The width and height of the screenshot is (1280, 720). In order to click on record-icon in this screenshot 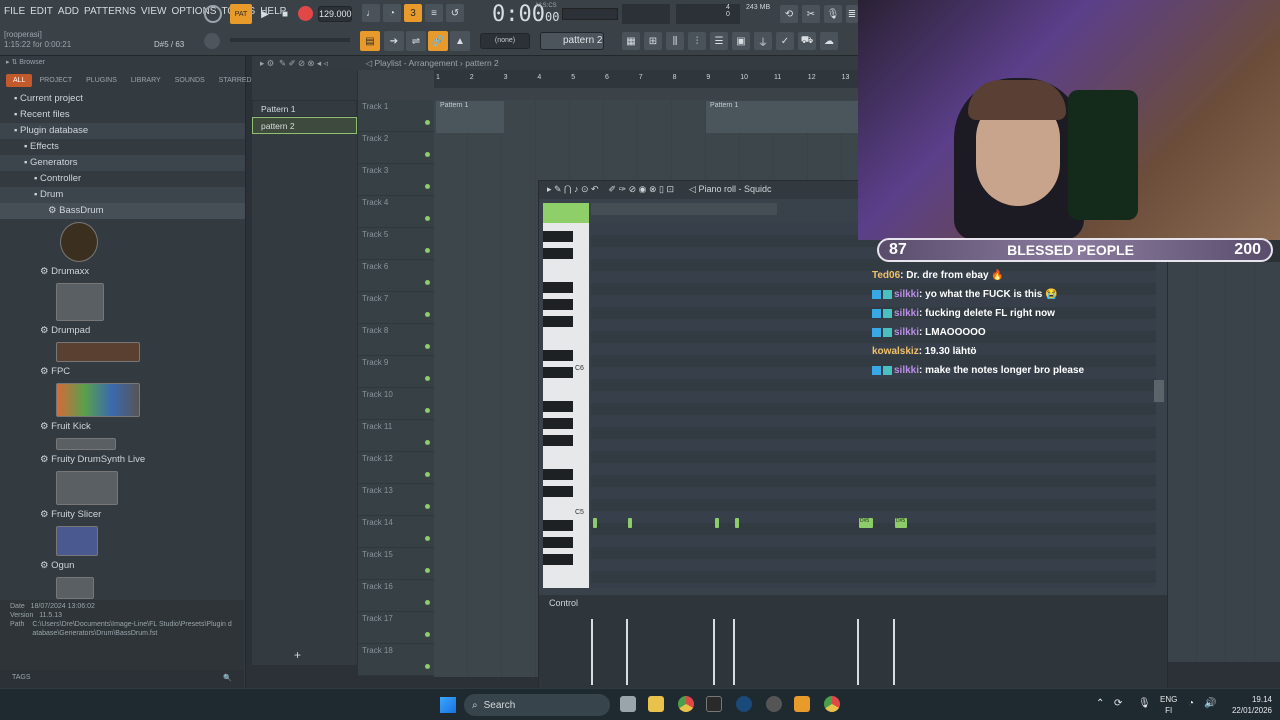, I will do `click(305, 13)`.